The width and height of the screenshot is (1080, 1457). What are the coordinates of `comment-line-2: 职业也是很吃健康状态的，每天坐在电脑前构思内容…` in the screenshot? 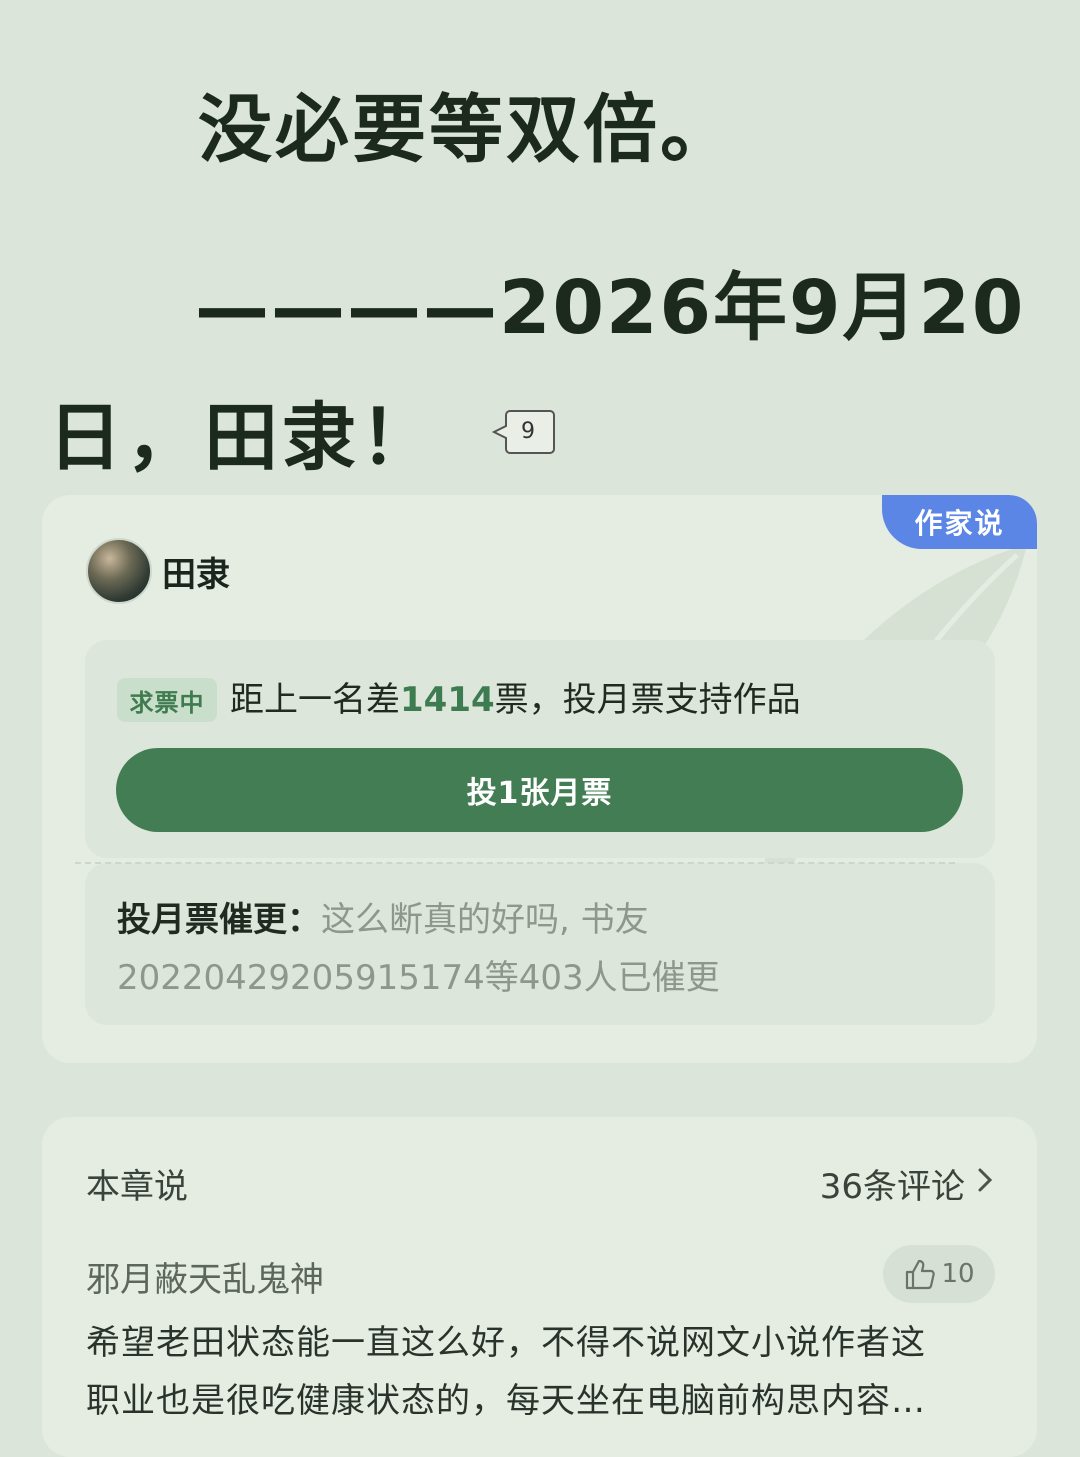 It's located at (506, 1401).